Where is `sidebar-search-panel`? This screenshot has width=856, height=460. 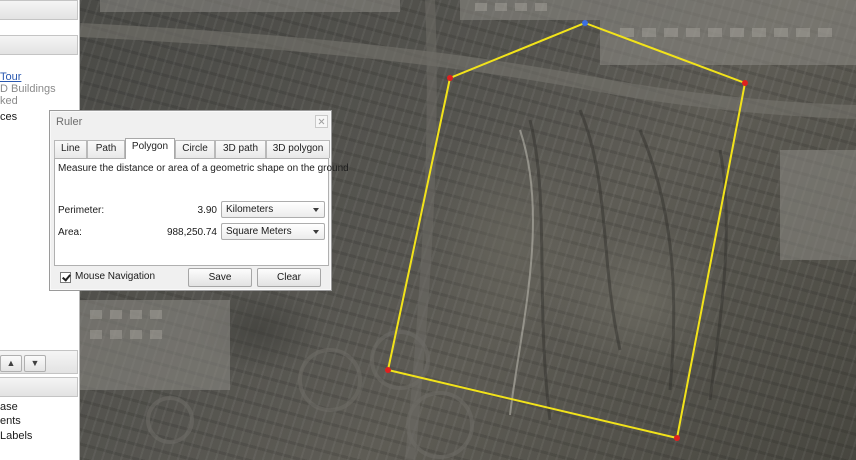
sidebar-search-panel is located at coordinates (39, 10).